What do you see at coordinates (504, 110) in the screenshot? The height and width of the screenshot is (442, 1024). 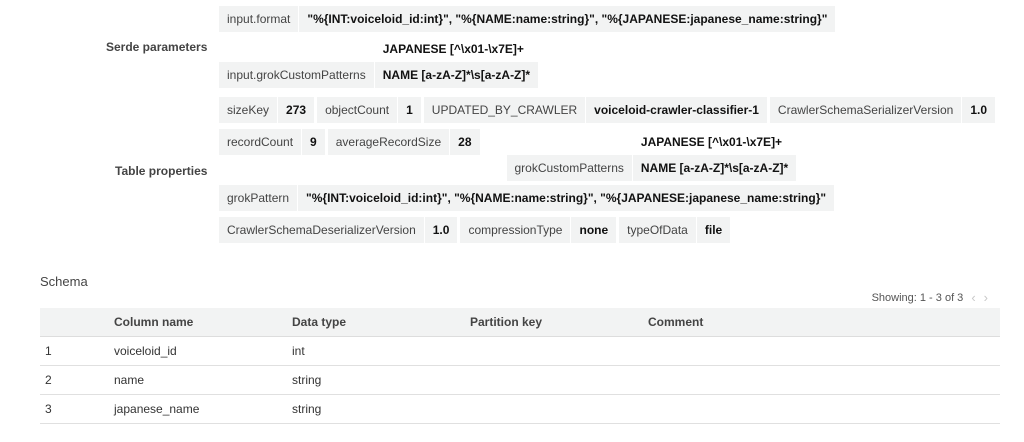 I see `property-key: UPDATED_BY_CRAWLER` at bounding box center [504, 110].